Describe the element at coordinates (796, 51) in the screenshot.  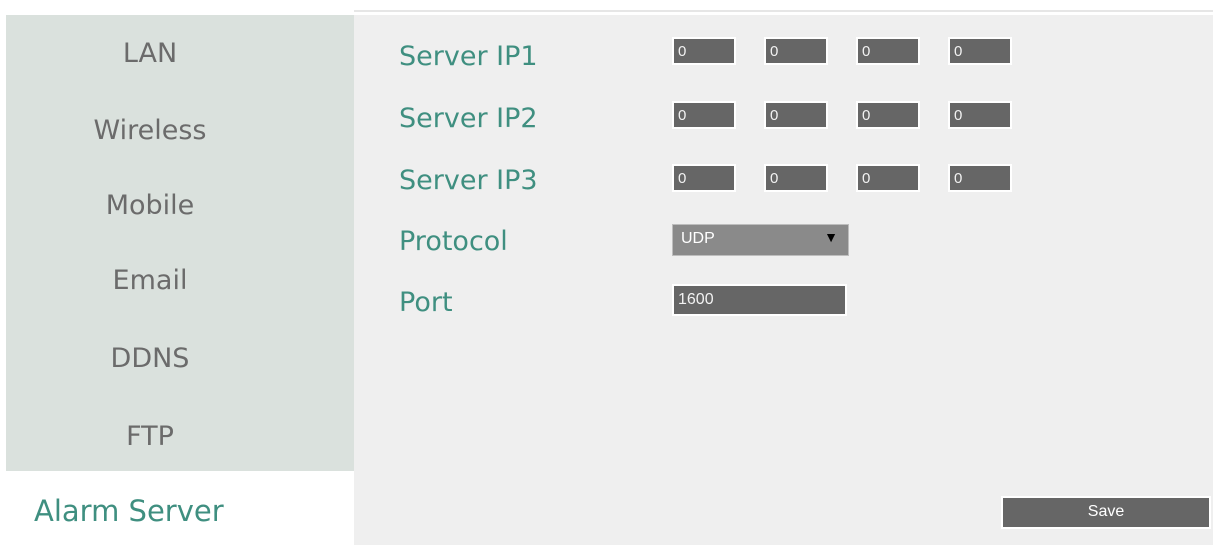
I see `server-ip1-octet-2: 0` at that location.